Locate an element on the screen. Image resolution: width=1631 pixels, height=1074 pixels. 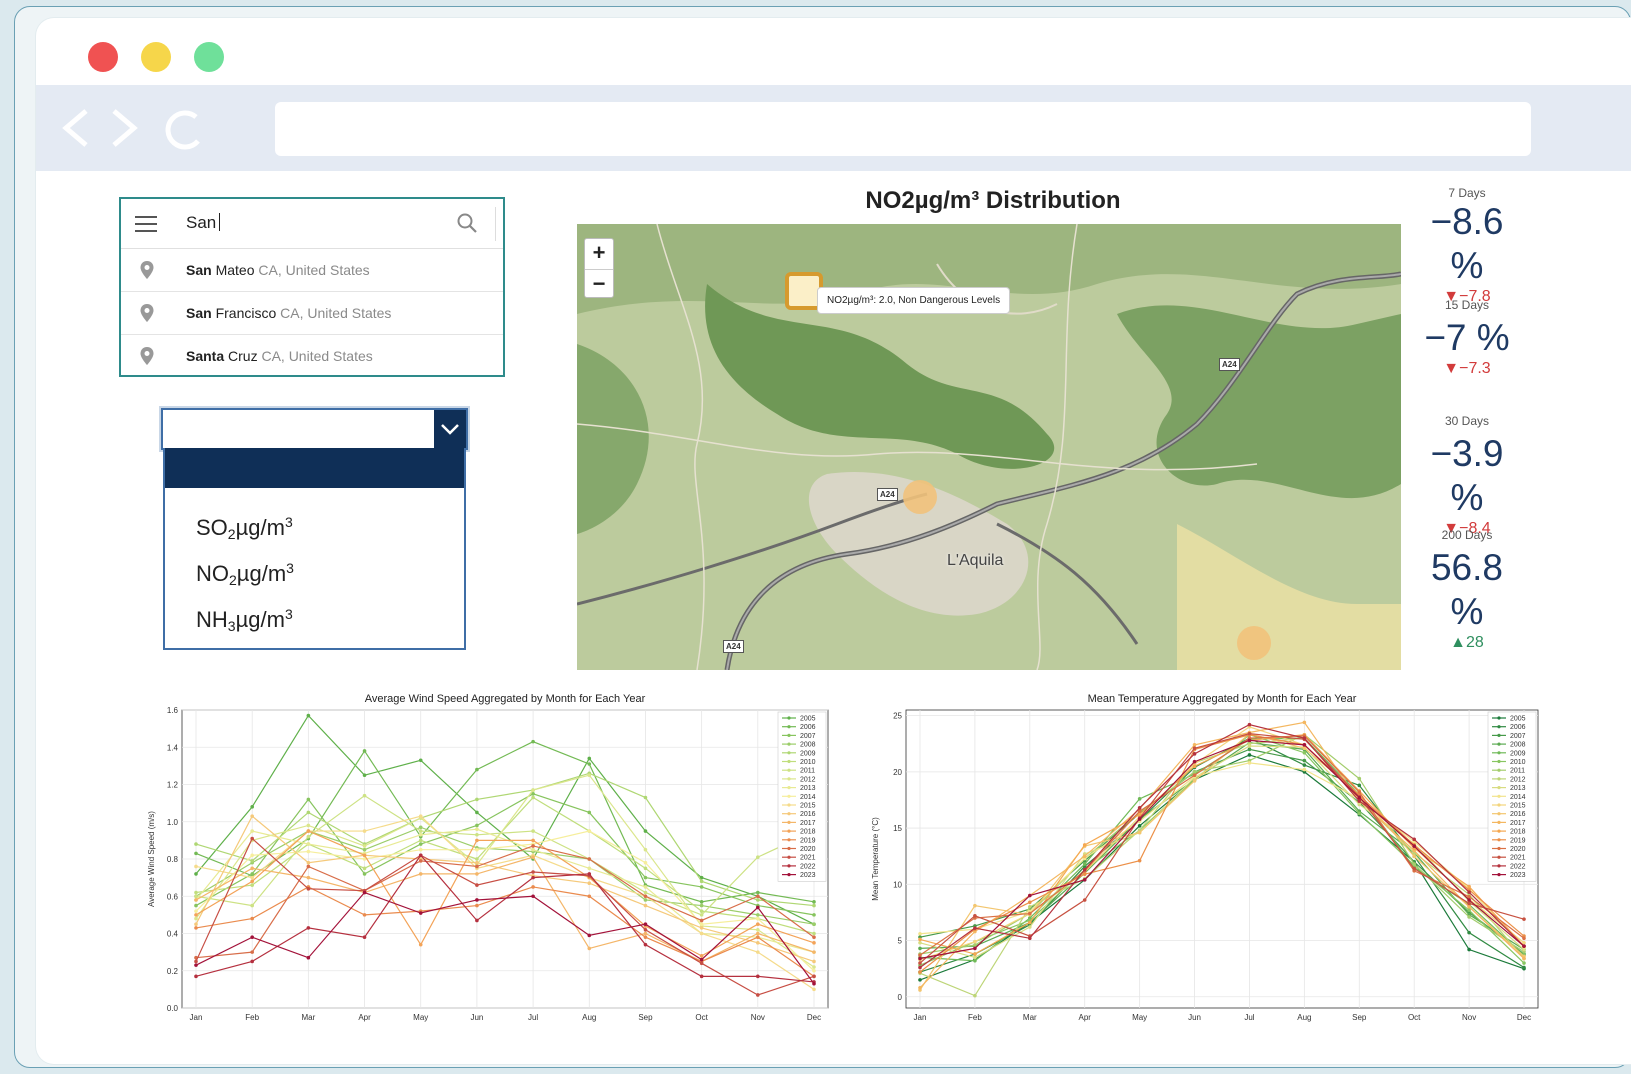
zoom-in-button: + is located at coordinates (599, 254).